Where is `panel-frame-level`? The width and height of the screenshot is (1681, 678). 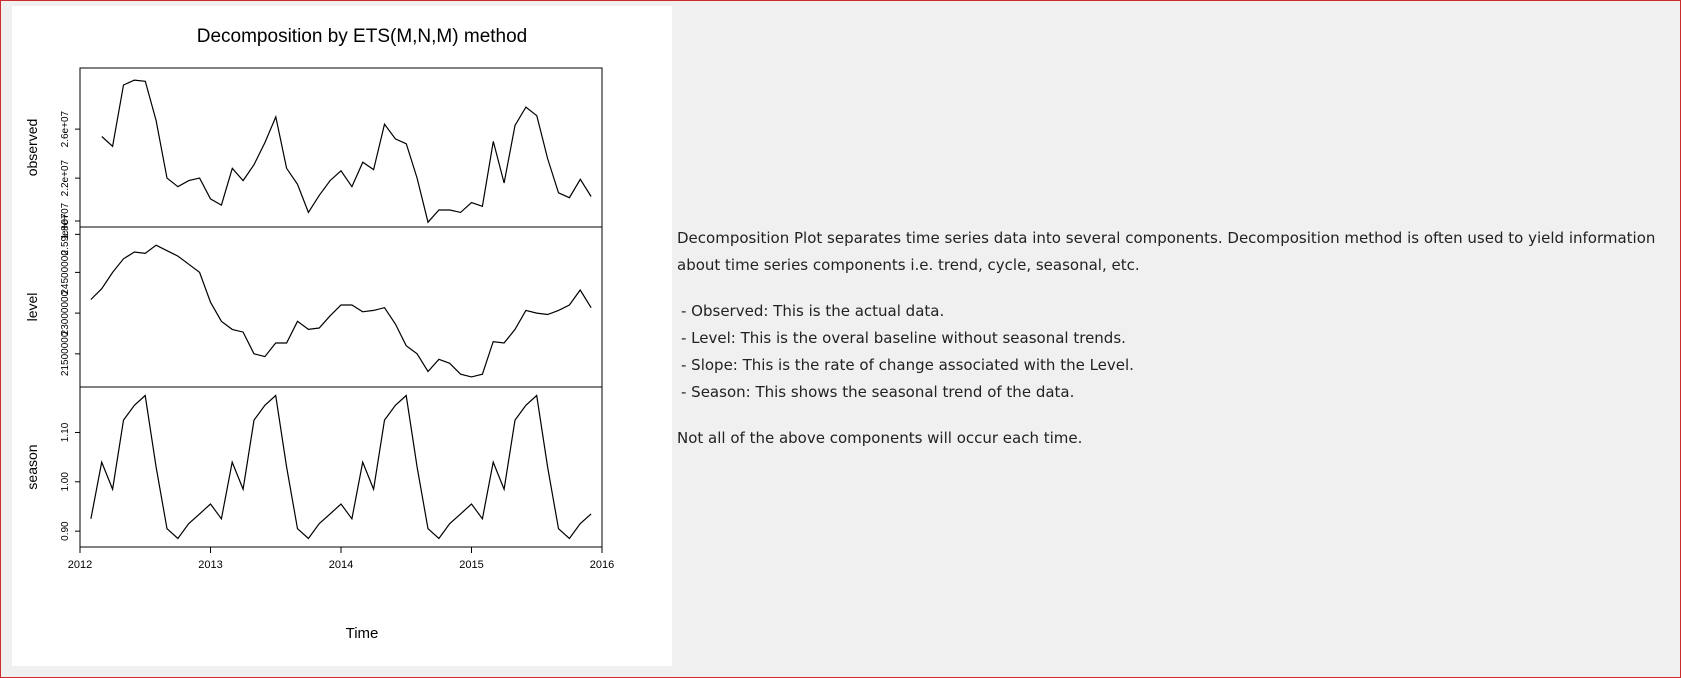 panel-frame-level is located at coordinates (341, 307).